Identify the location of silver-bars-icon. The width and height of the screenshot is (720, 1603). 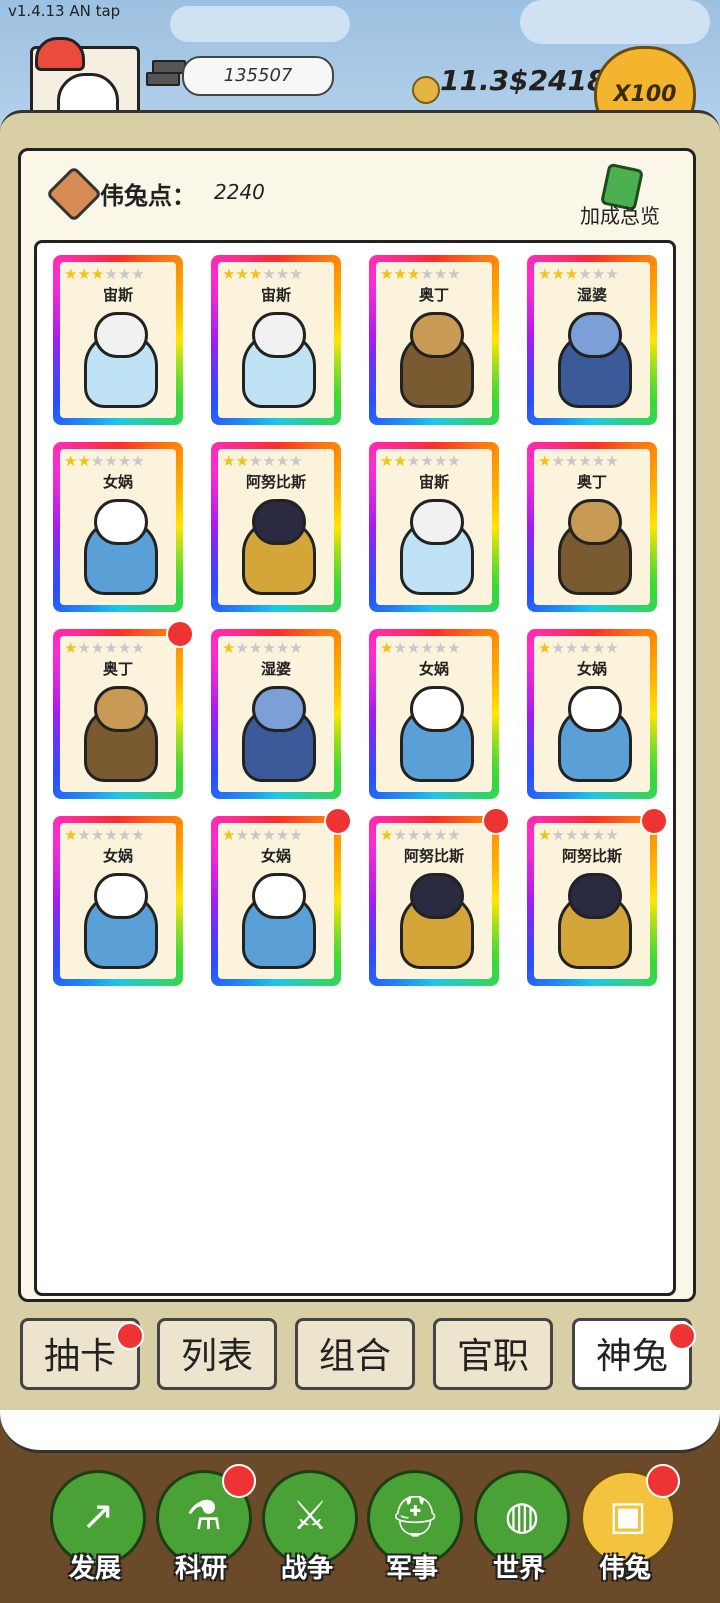
(166, 73).